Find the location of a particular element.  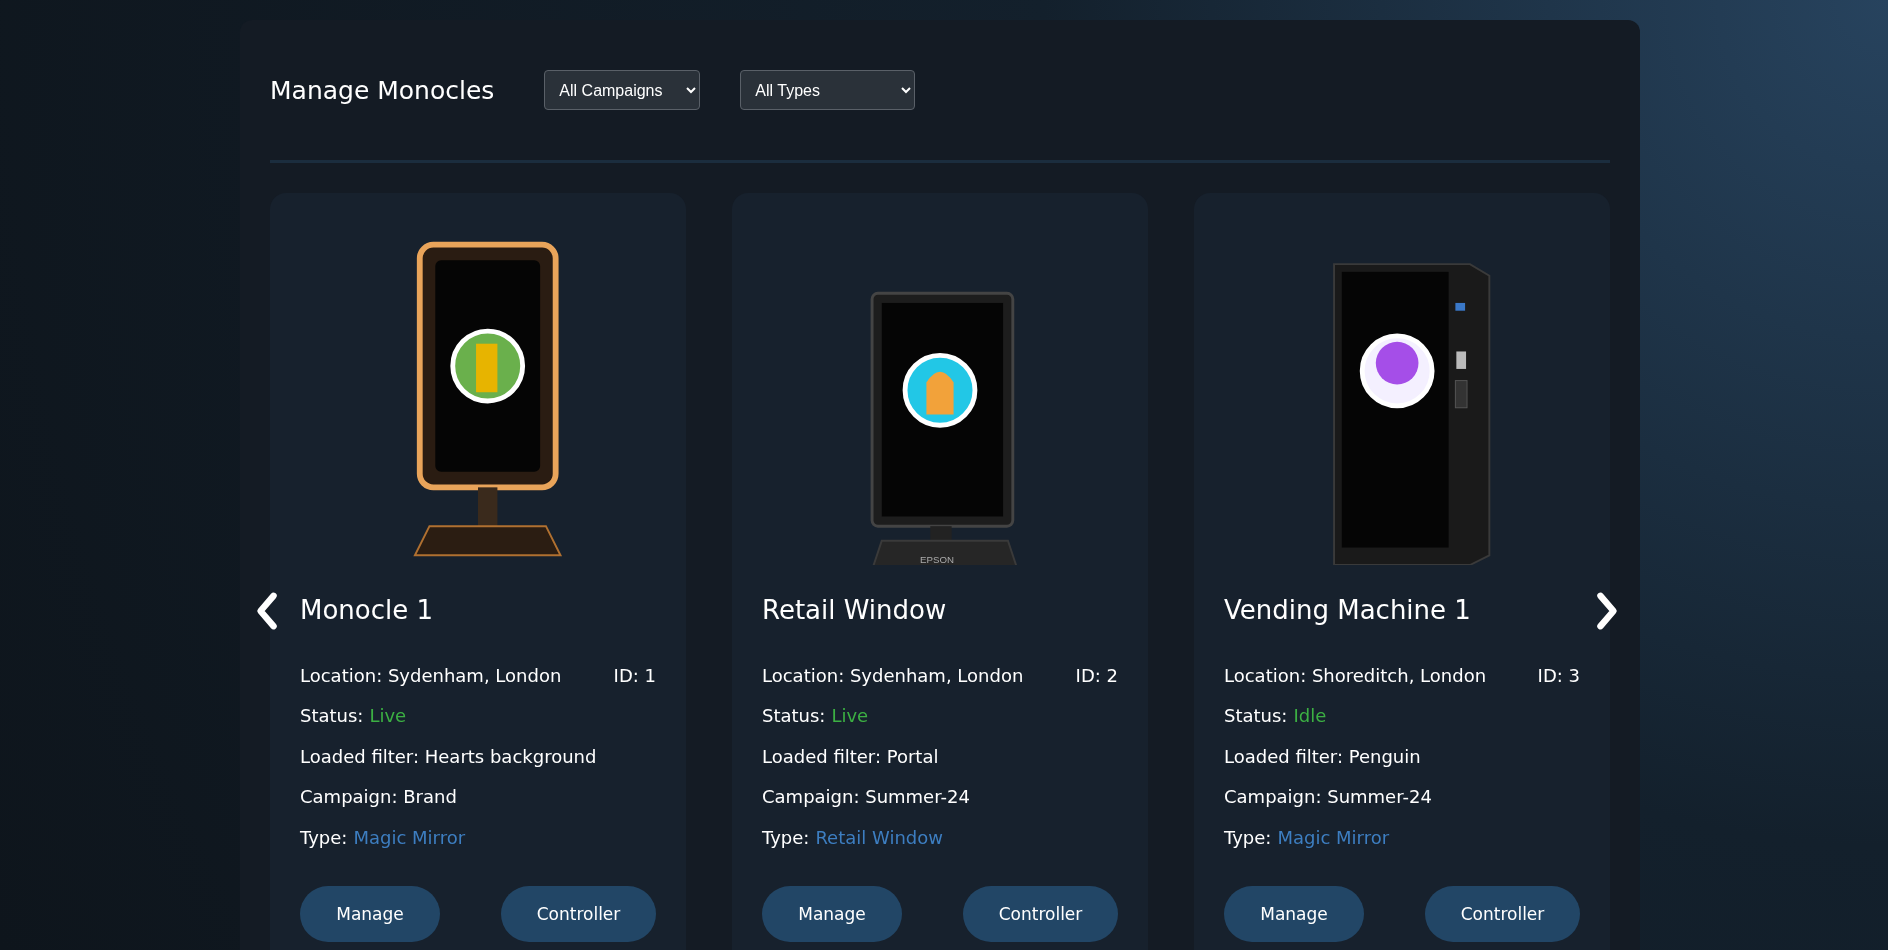

chevron-left-icon is located at coordinates (267, 611).